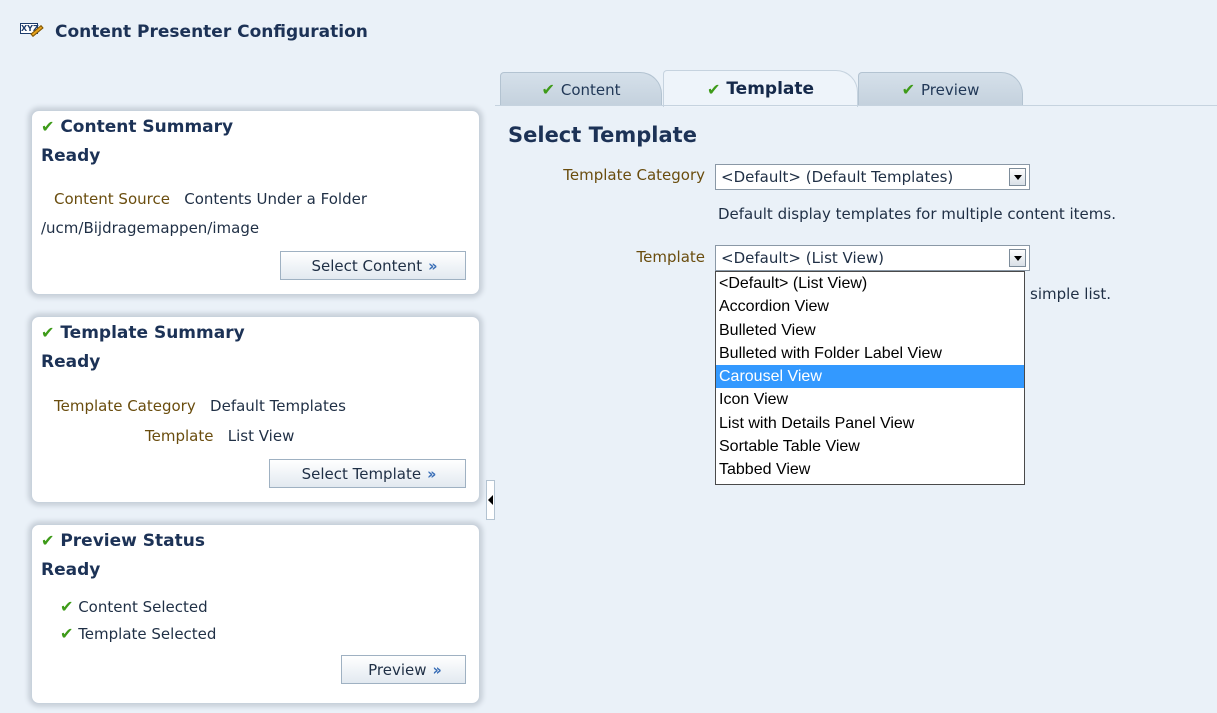 The height and width of the screenshot is (713, 1217). I want to click on template-option: Tabbed View, so click(870, 469).